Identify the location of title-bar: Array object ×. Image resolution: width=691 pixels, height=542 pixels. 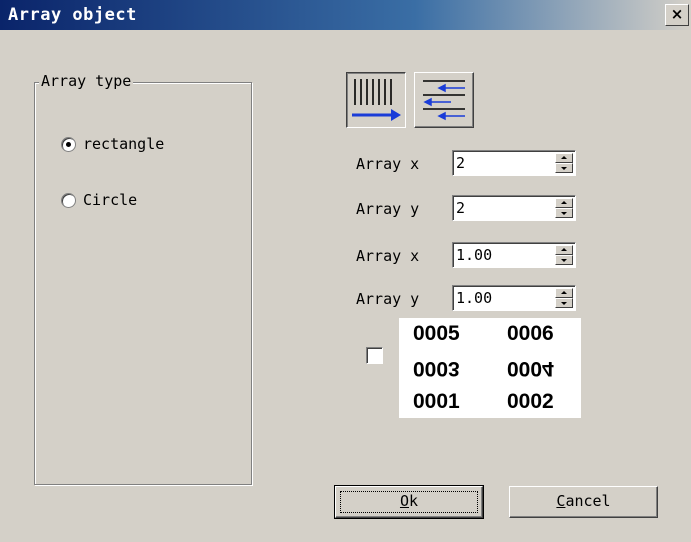
(345, 15).